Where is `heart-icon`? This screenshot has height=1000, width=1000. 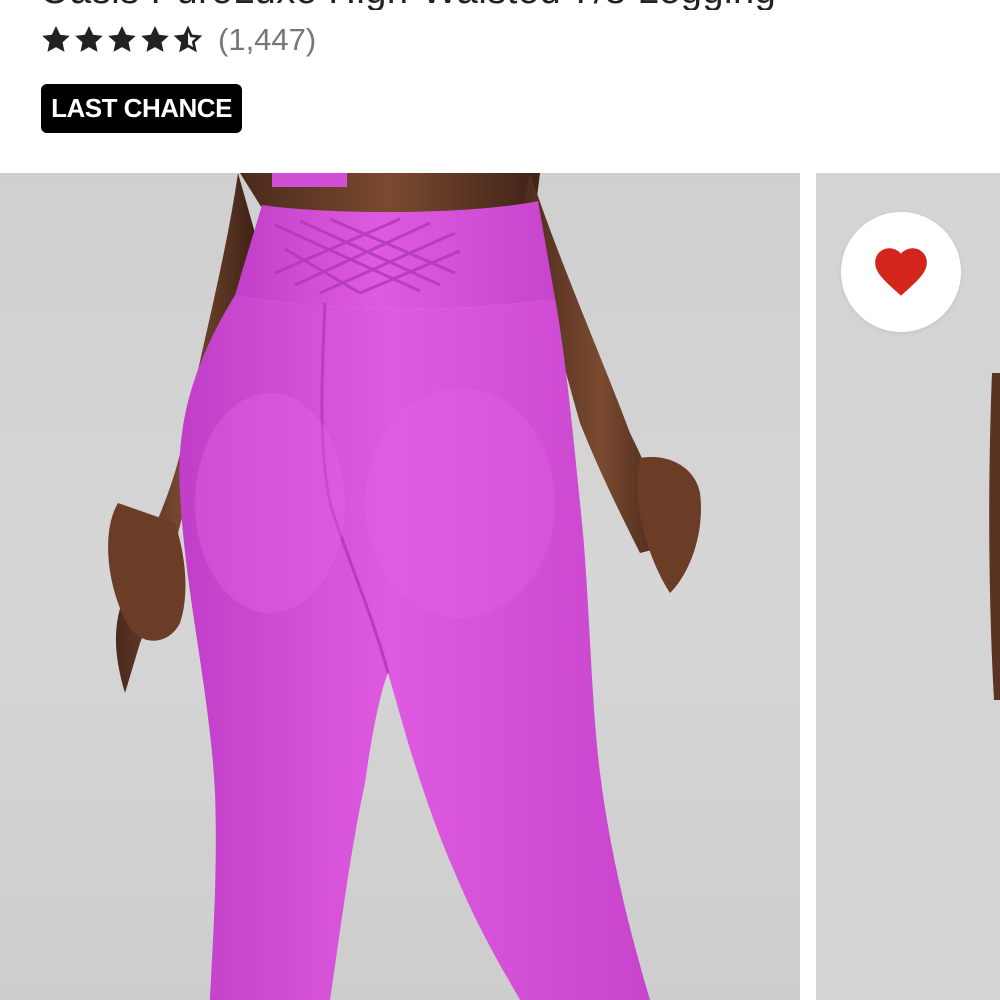 heart-icon is located at coordinates (901, 272).